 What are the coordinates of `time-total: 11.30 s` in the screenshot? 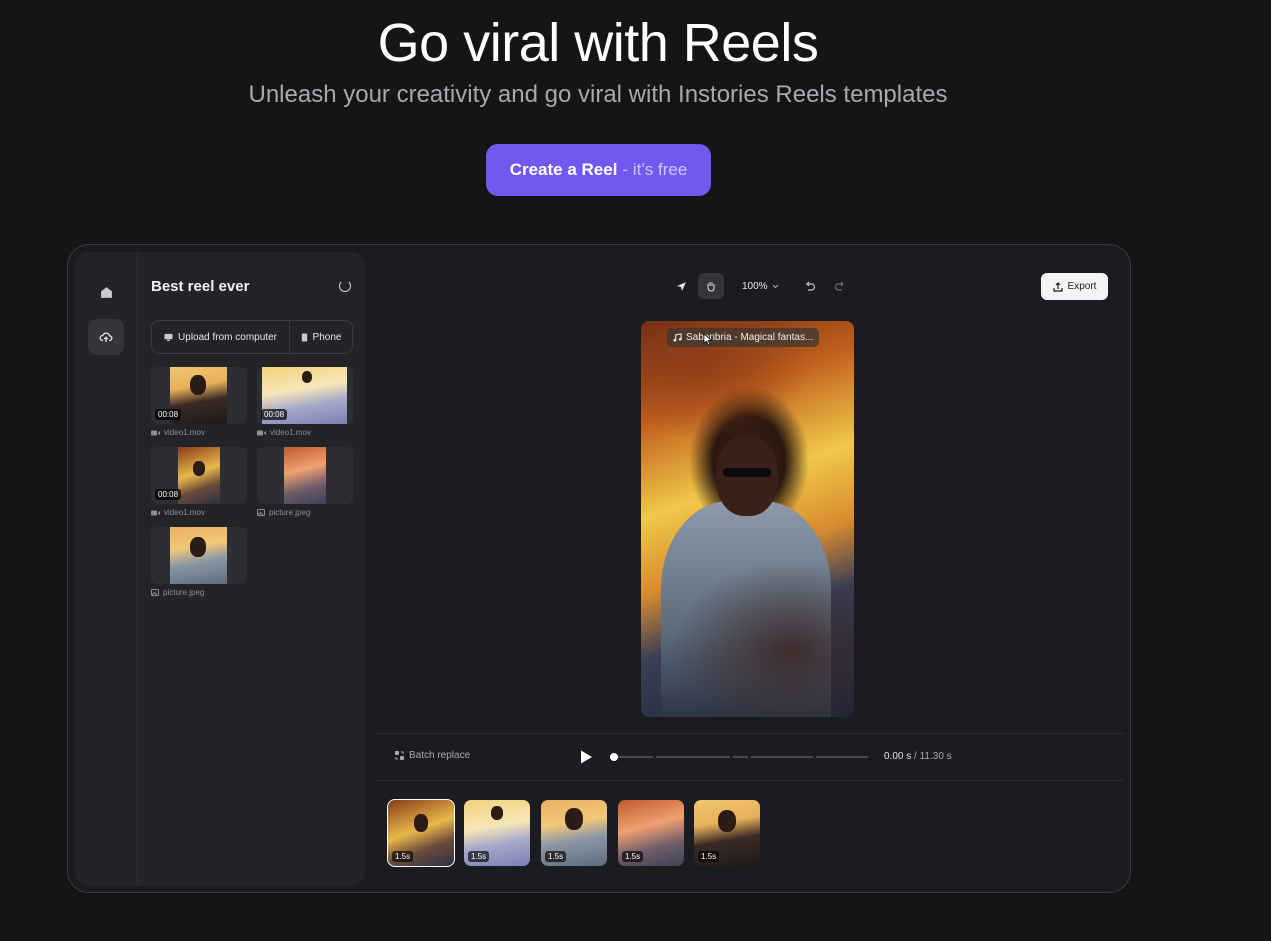 It's located at (935, 756).